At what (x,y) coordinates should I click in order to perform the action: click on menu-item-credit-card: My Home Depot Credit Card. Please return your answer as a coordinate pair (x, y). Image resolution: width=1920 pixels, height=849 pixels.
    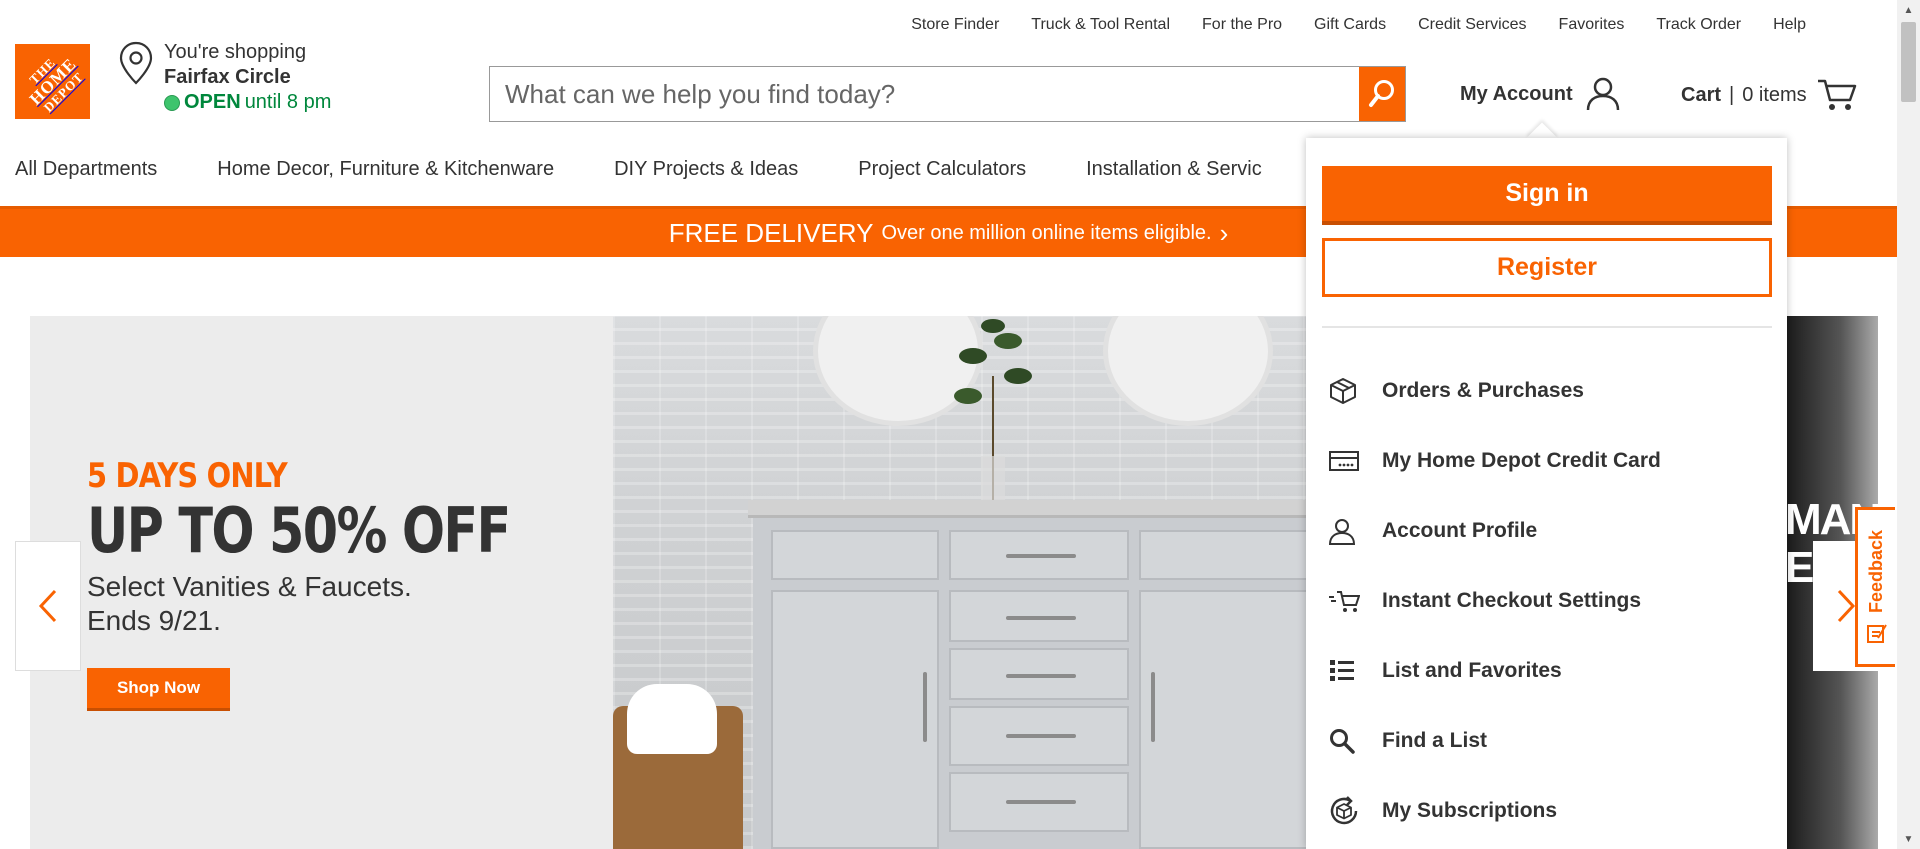
    Looking at the image, I should click on (1547, 461).